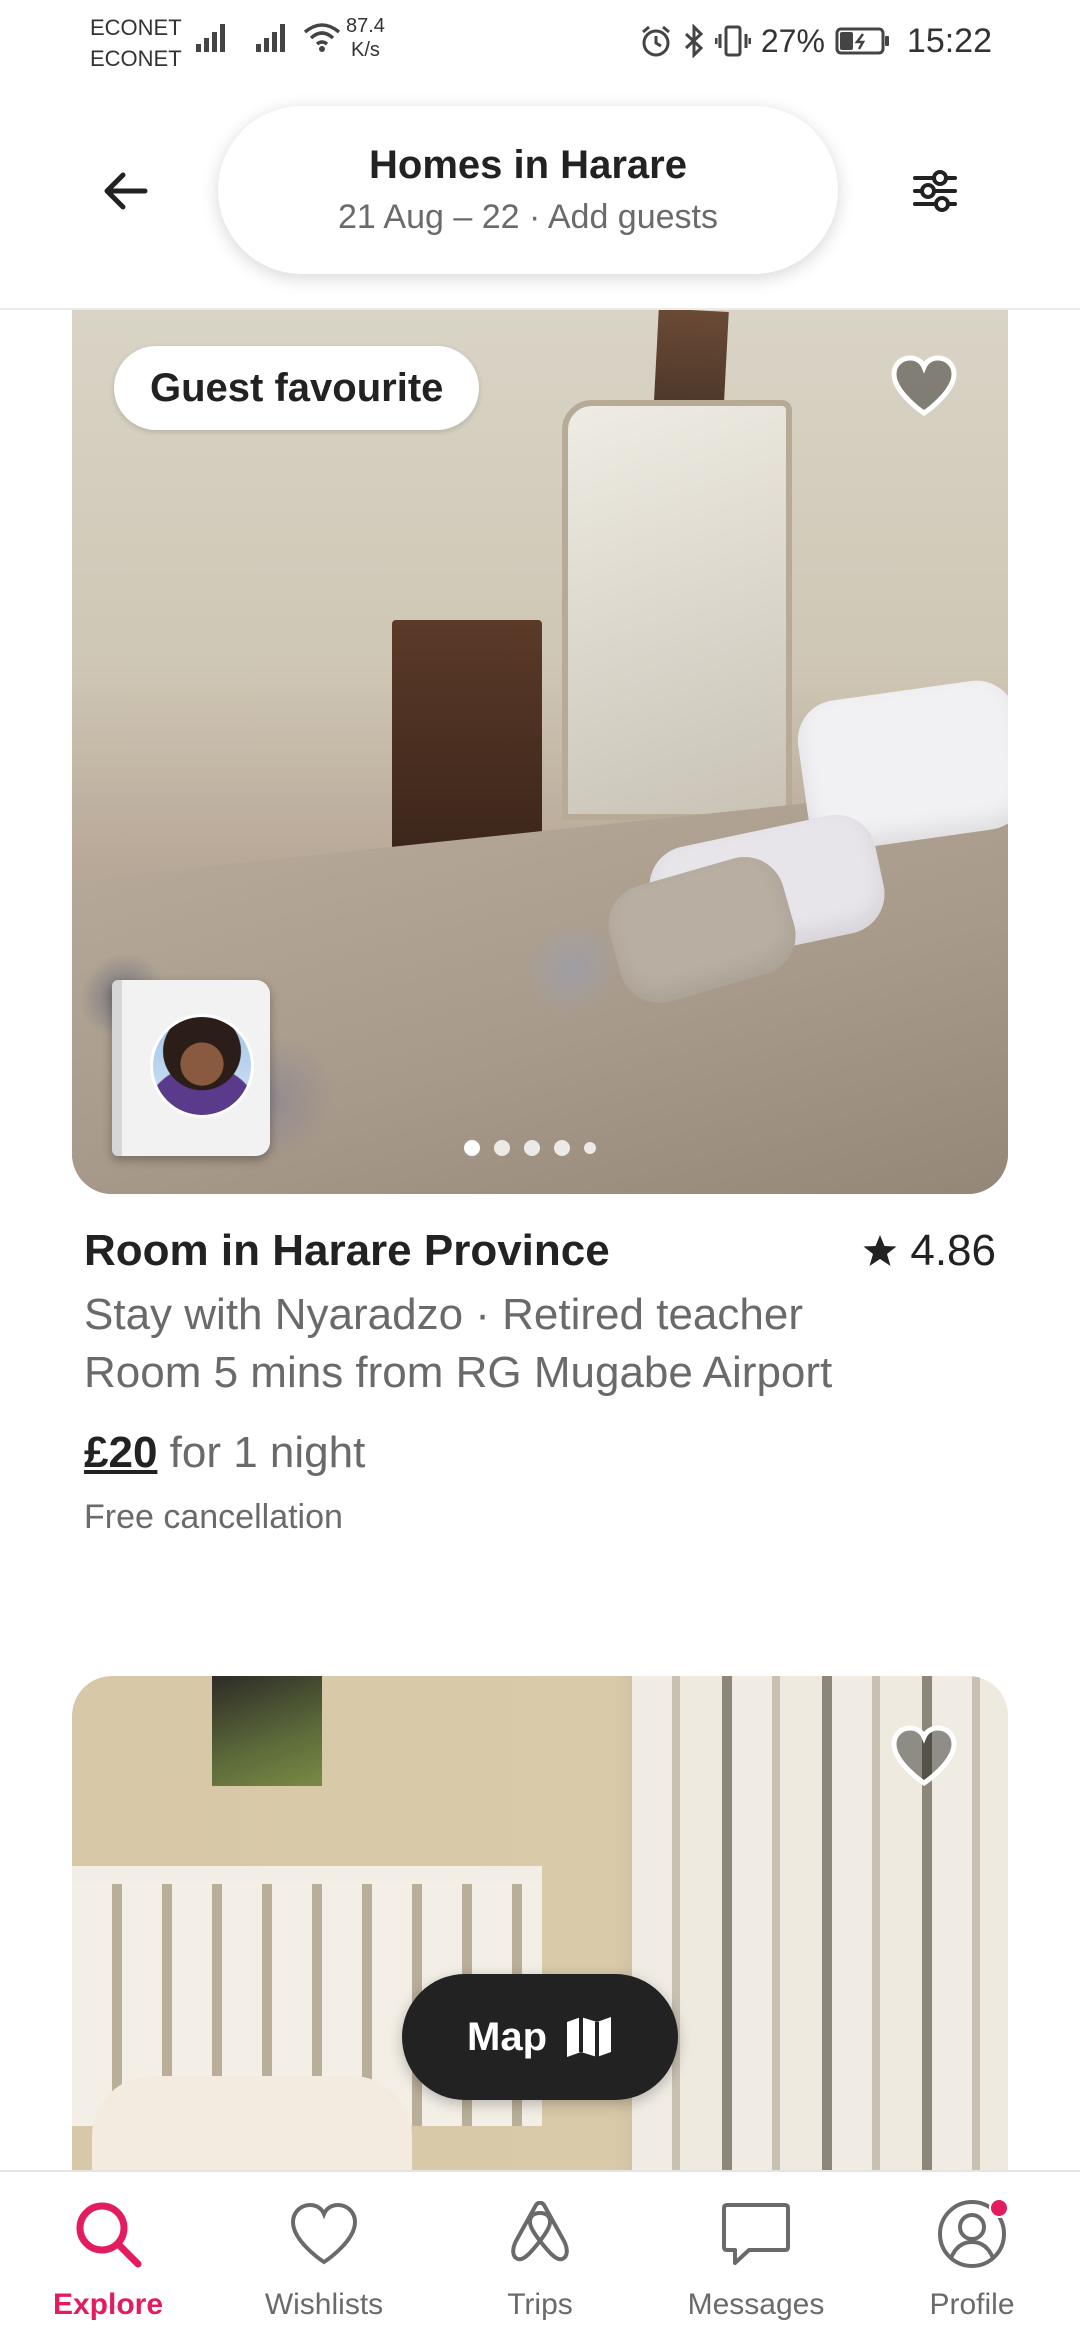 The width and height of the screenshot is (1080, 2340). I want to click on map-toggle-button: Map, so click(540, 2037).